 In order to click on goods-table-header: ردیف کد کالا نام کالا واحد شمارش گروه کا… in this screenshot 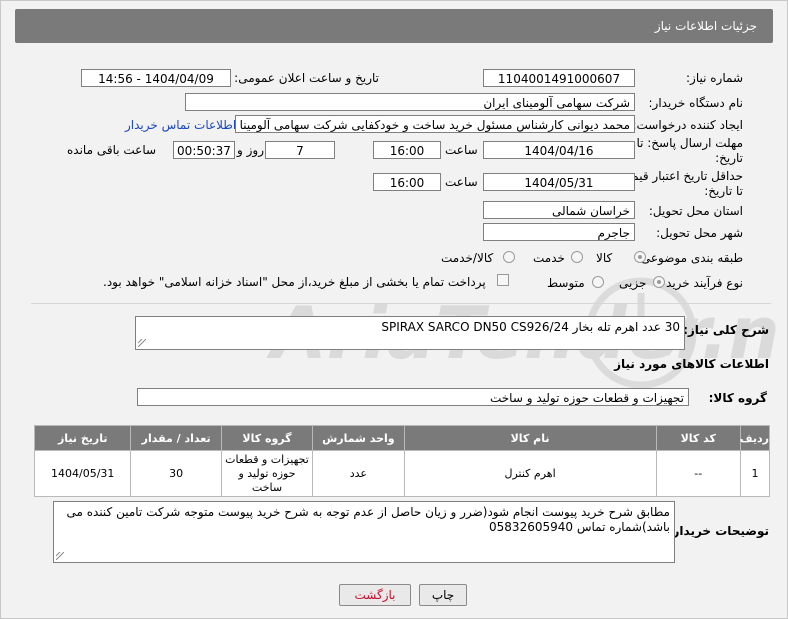, I will do `click(402, 438)`.